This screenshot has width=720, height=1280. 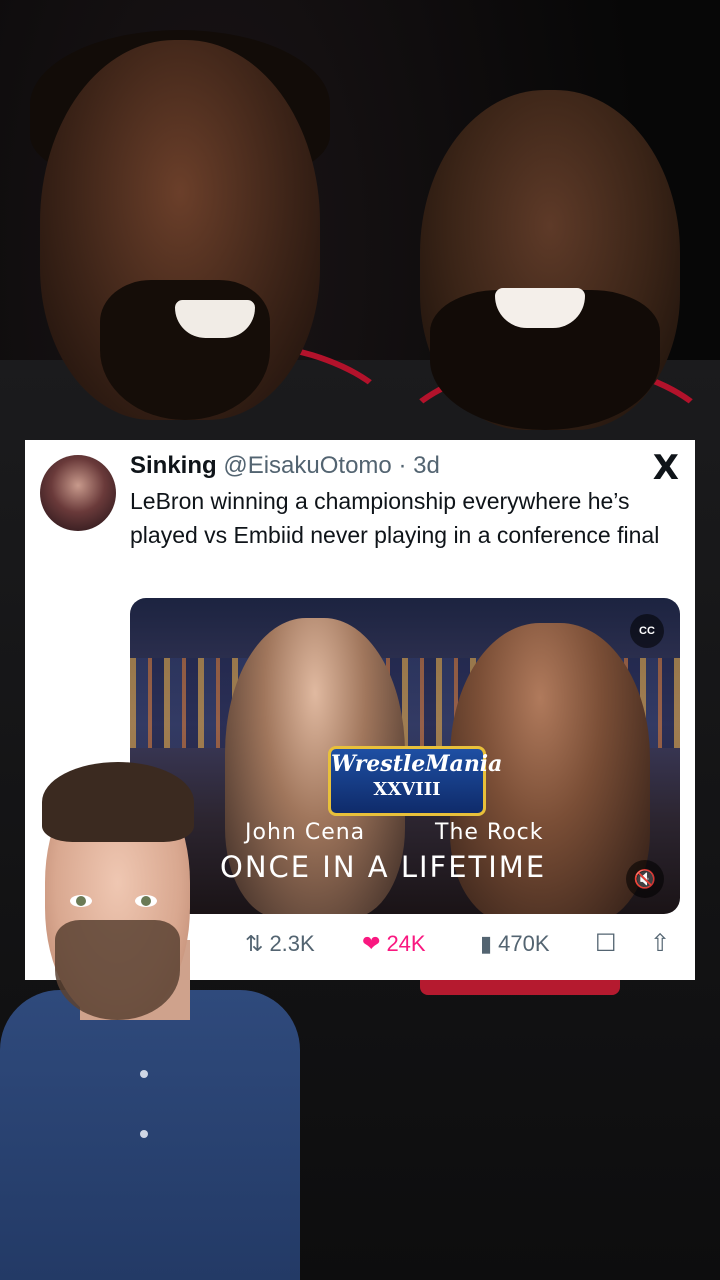 I want to click on captions-button: CC, so click(x=647, y=631).